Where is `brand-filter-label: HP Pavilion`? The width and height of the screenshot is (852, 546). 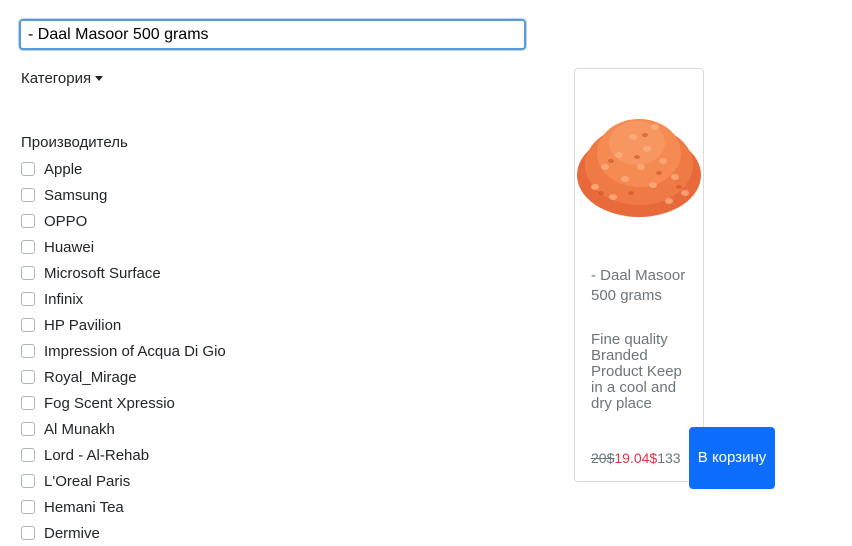 brand-filter-label: HP Pavilion is located at coordinates (83, 325).